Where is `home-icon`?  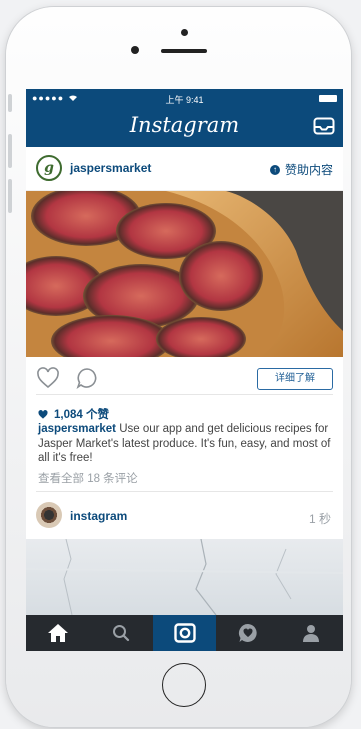
home-icon is located at coordinates (57, 633).